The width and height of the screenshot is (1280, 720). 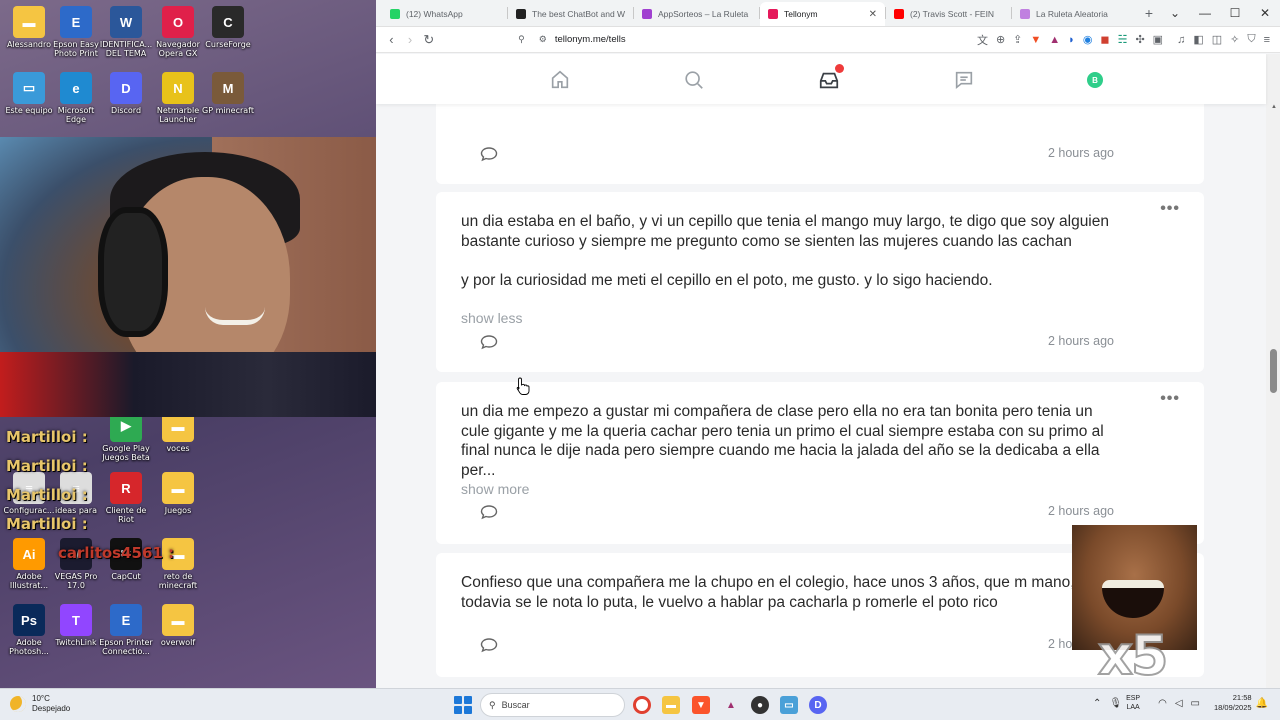 I want to click on webcam-overlay, so click(x=188, y=277).